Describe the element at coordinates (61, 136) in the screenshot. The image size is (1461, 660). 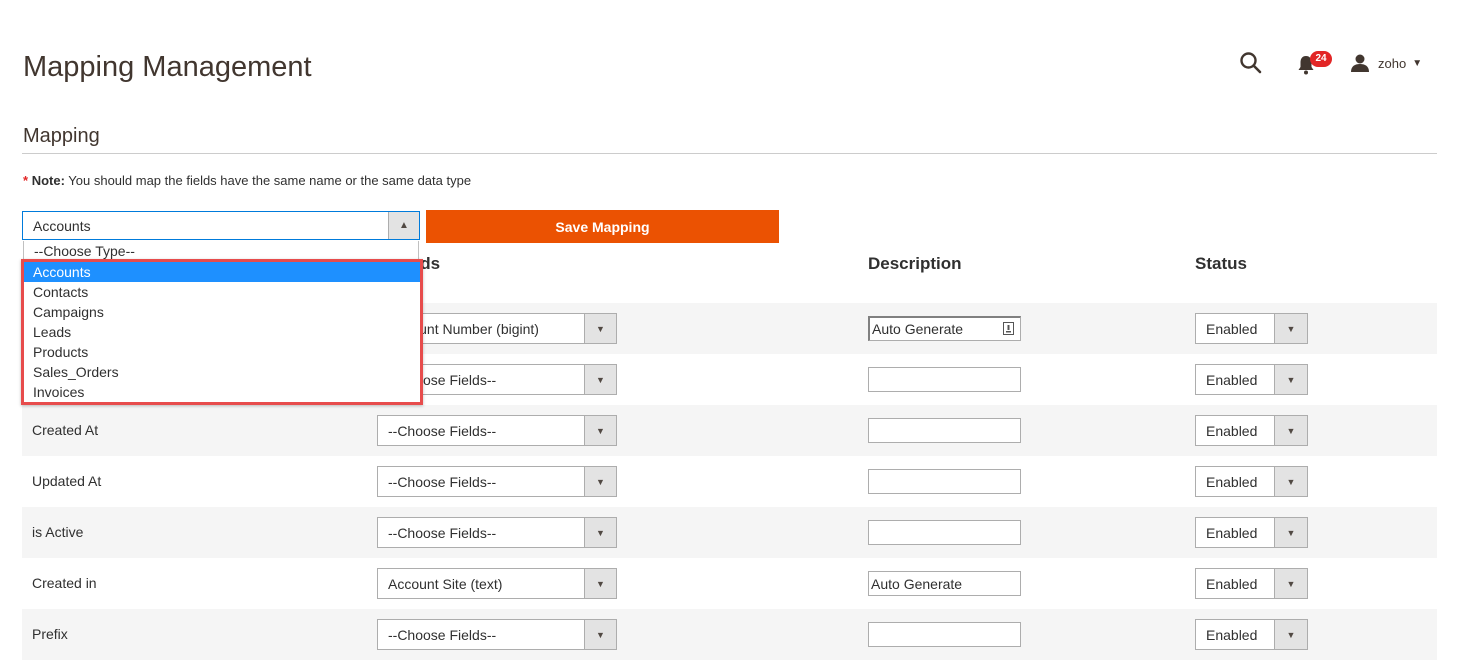
I see `section-title: Mapping` at that location.